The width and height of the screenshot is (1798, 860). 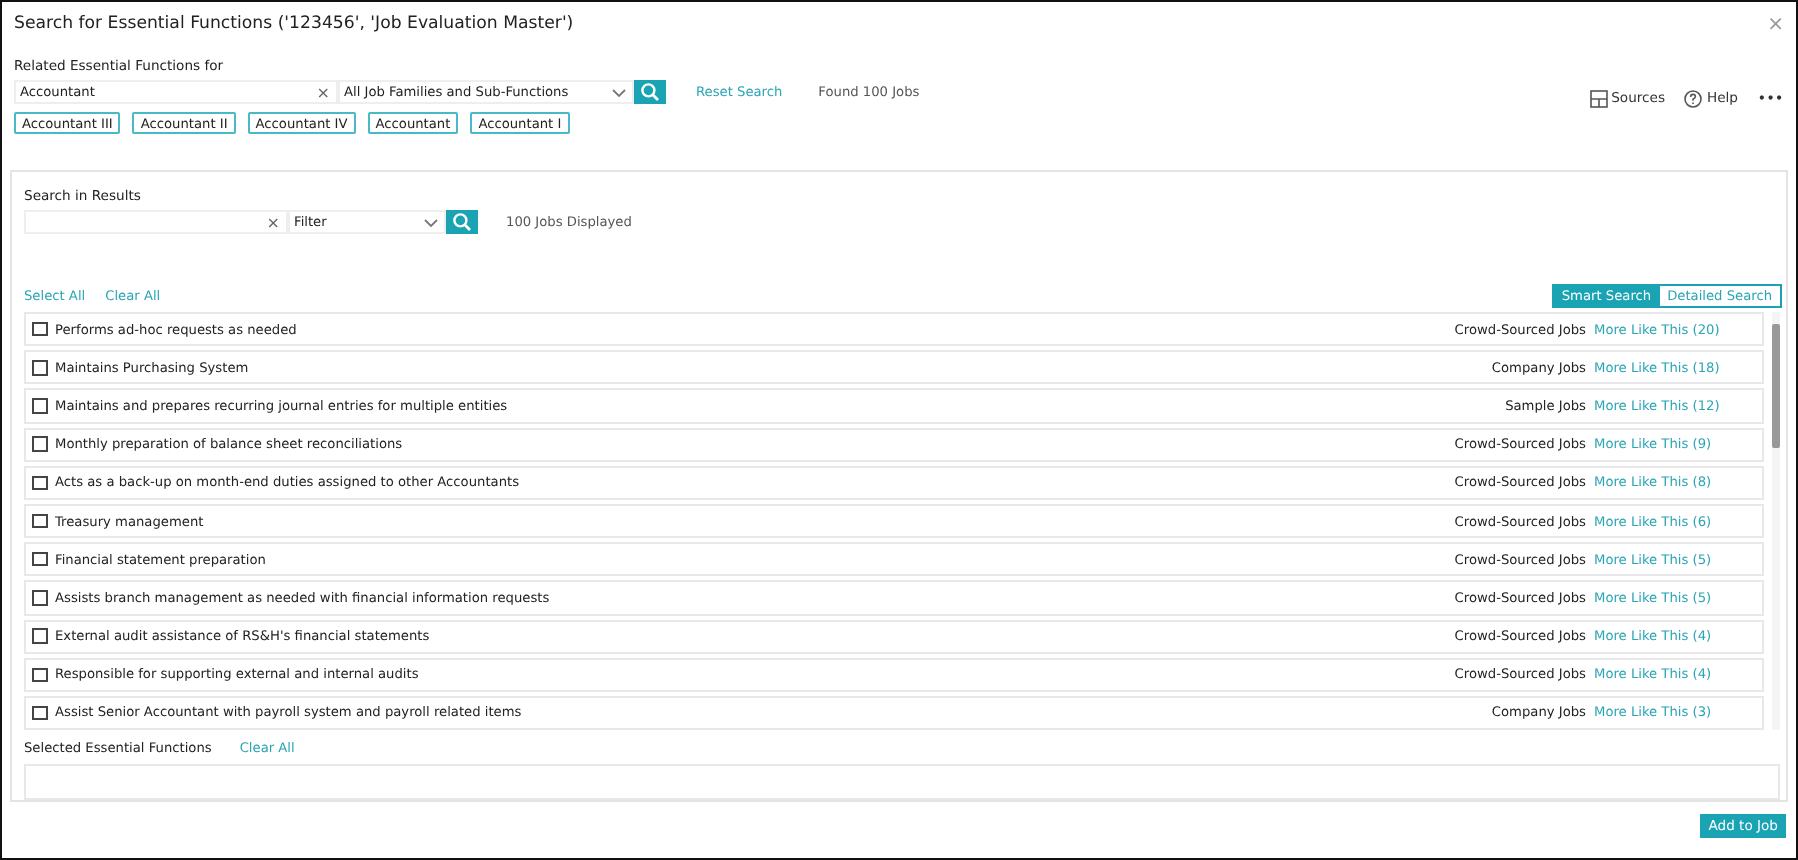 What do you see at coordinates (1776, 521) in the screenshot?
I see `scrollbar` at bounding box center [1776, 521].